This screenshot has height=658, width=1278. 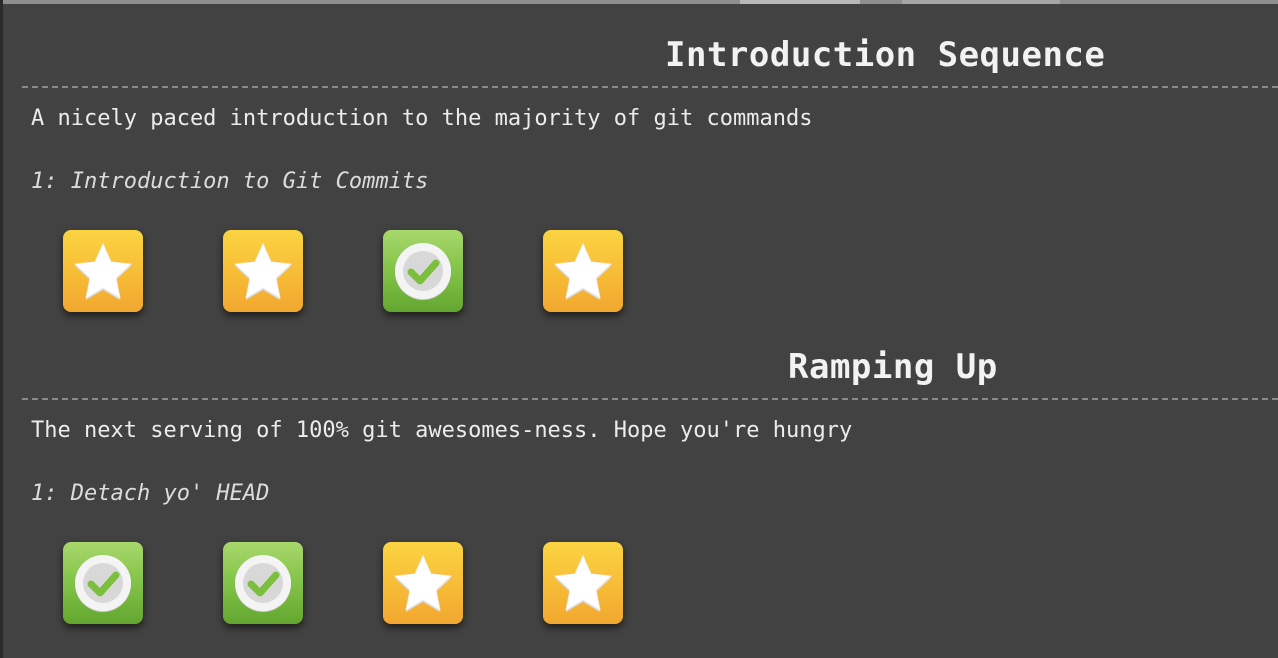 What do you see at coordinates (230, 181) in the screenshot?
I see `level-name: 1: Introduction to Git Commits` at bounding box center [230, 181].